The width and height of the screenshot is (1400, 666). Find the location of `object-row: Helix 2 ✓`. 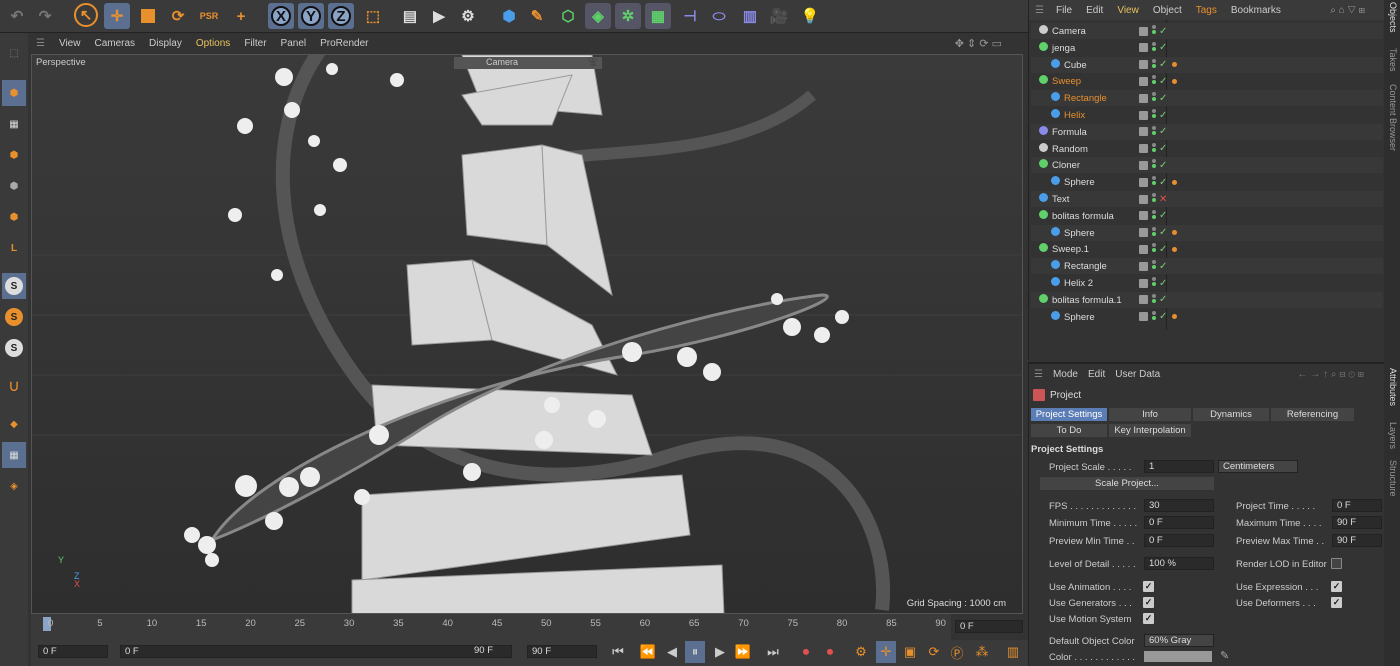

object-row: Helix 2 ✓ is located at coordinates (1207, 283).